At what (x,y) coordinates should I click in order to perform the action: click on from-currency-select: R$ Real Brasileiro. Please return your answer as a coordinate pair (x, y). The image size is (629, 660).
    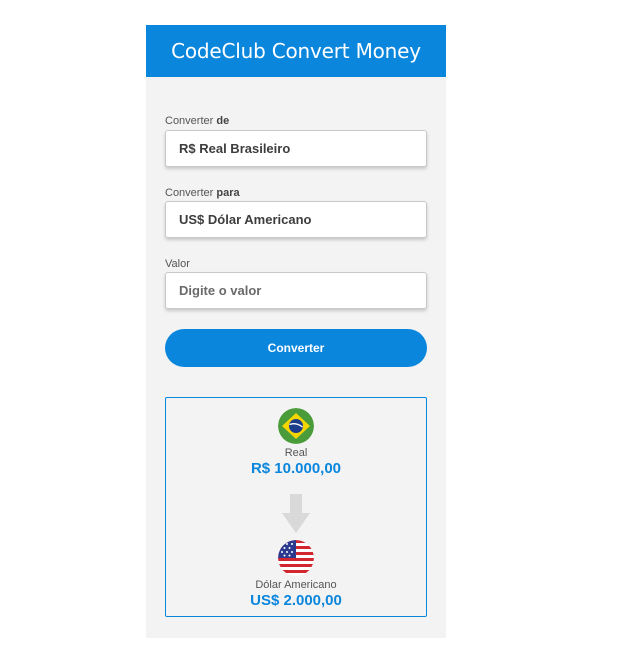
    Looking at the image, I should click on (296, 148).